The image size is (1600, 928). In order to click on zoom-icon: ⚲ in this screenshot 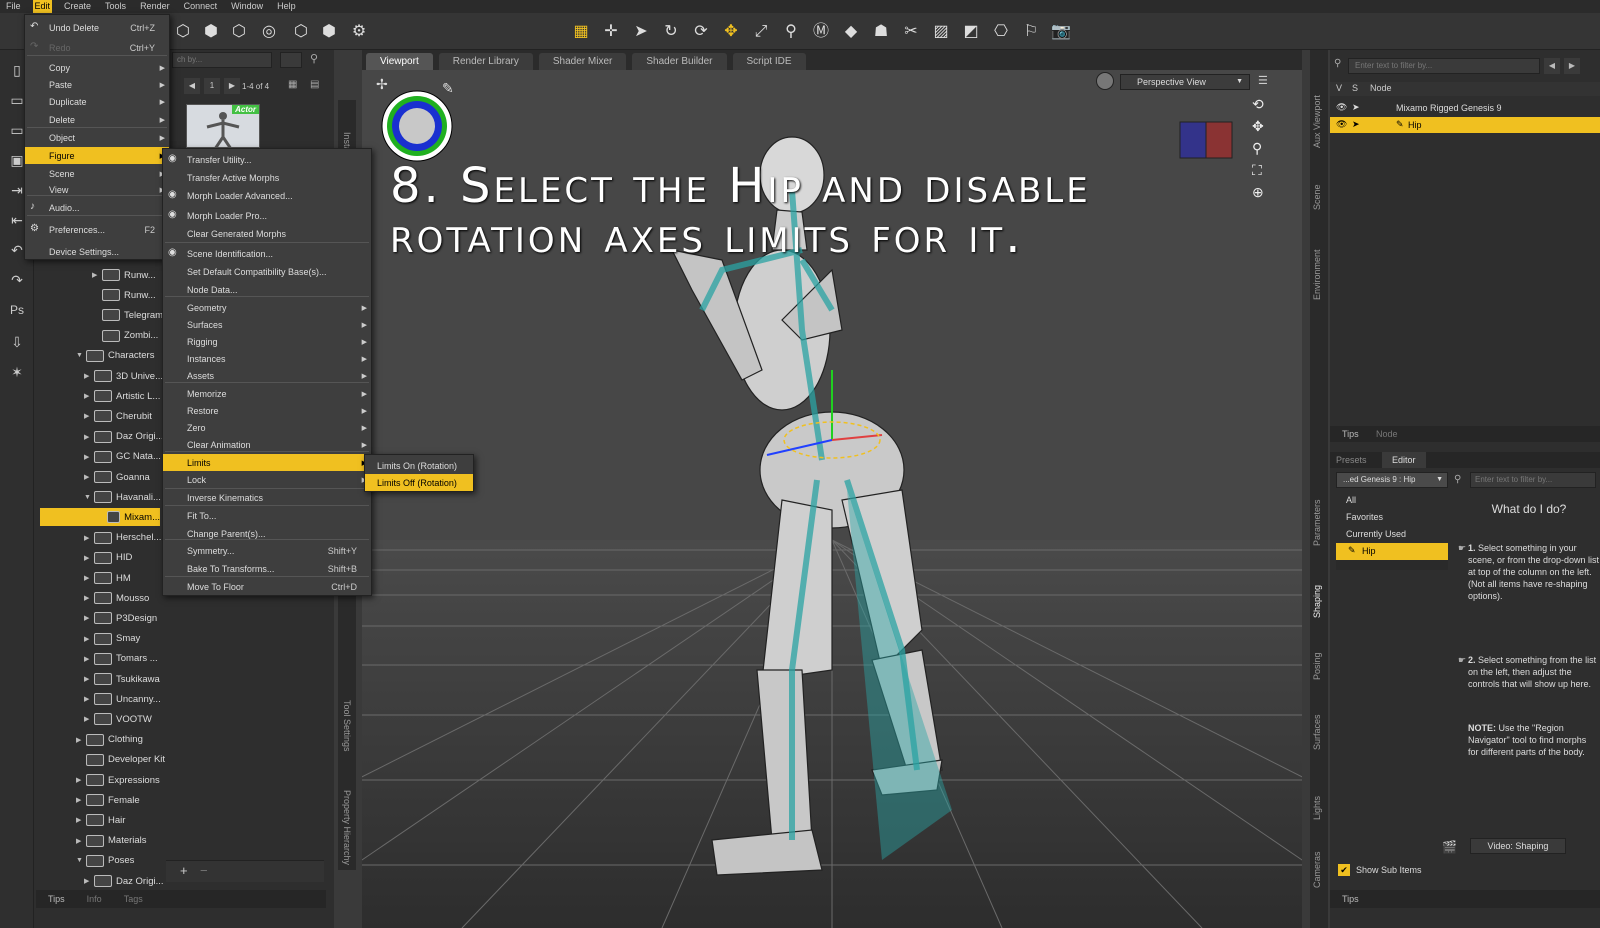, I will do `click(1257, 148)`.